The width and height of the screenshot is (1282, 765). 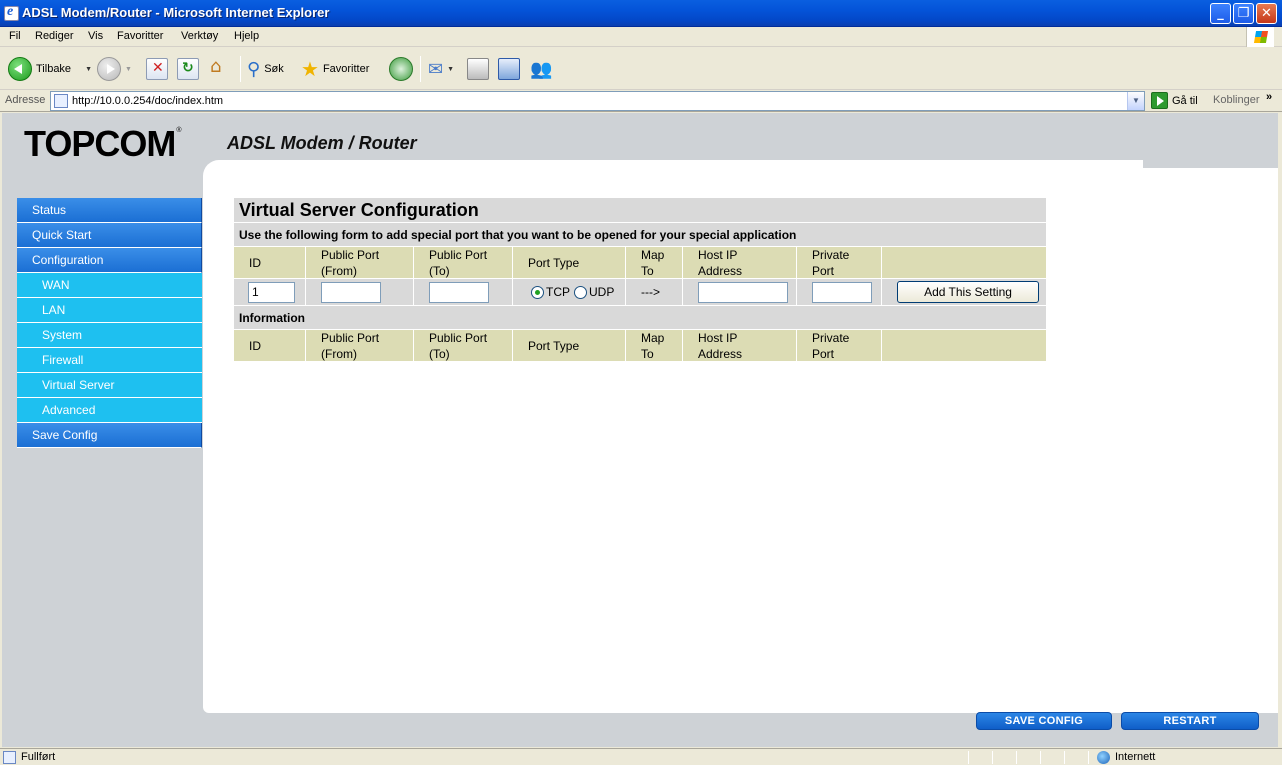 I want to click on menu-file: Fil, so click(x=15, y=36).